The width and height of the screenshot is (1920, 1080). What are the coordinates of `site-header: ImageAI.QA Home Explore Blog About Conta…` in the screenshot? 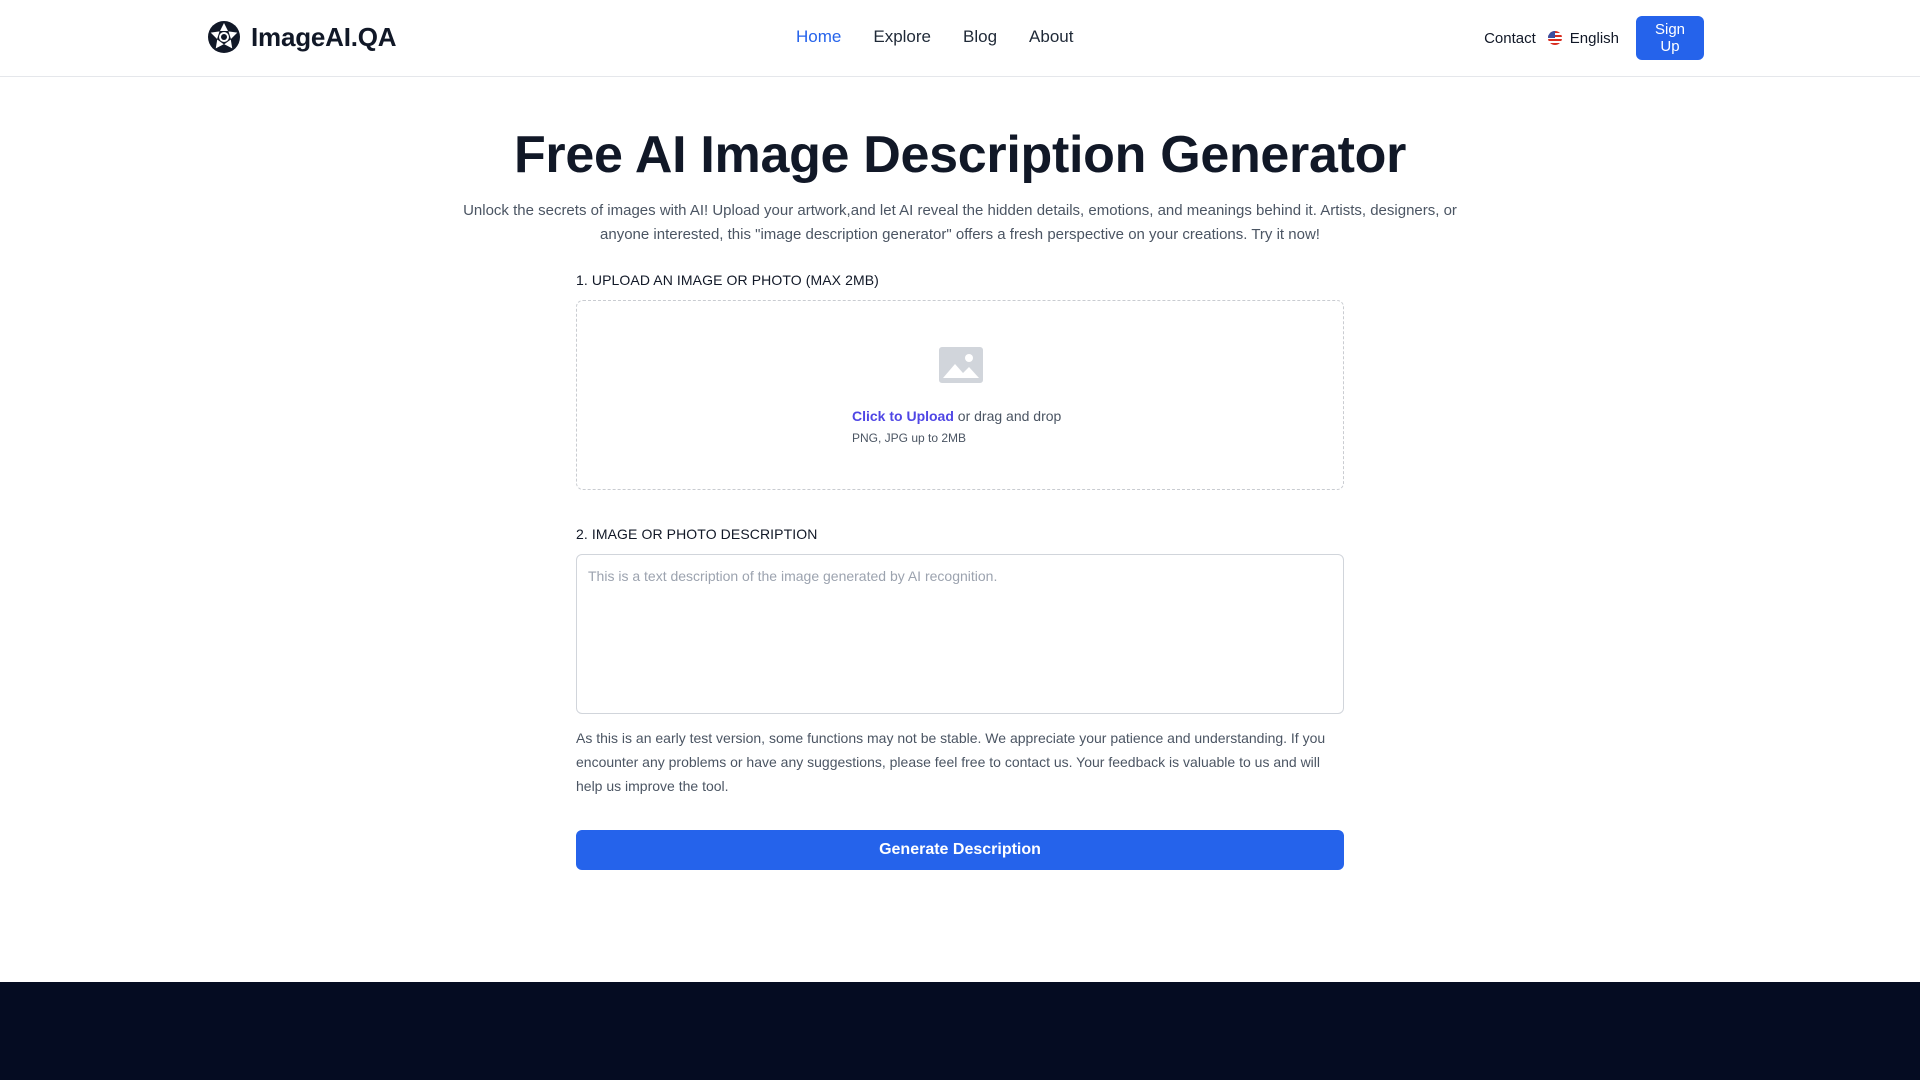 It's located at (960, 38).